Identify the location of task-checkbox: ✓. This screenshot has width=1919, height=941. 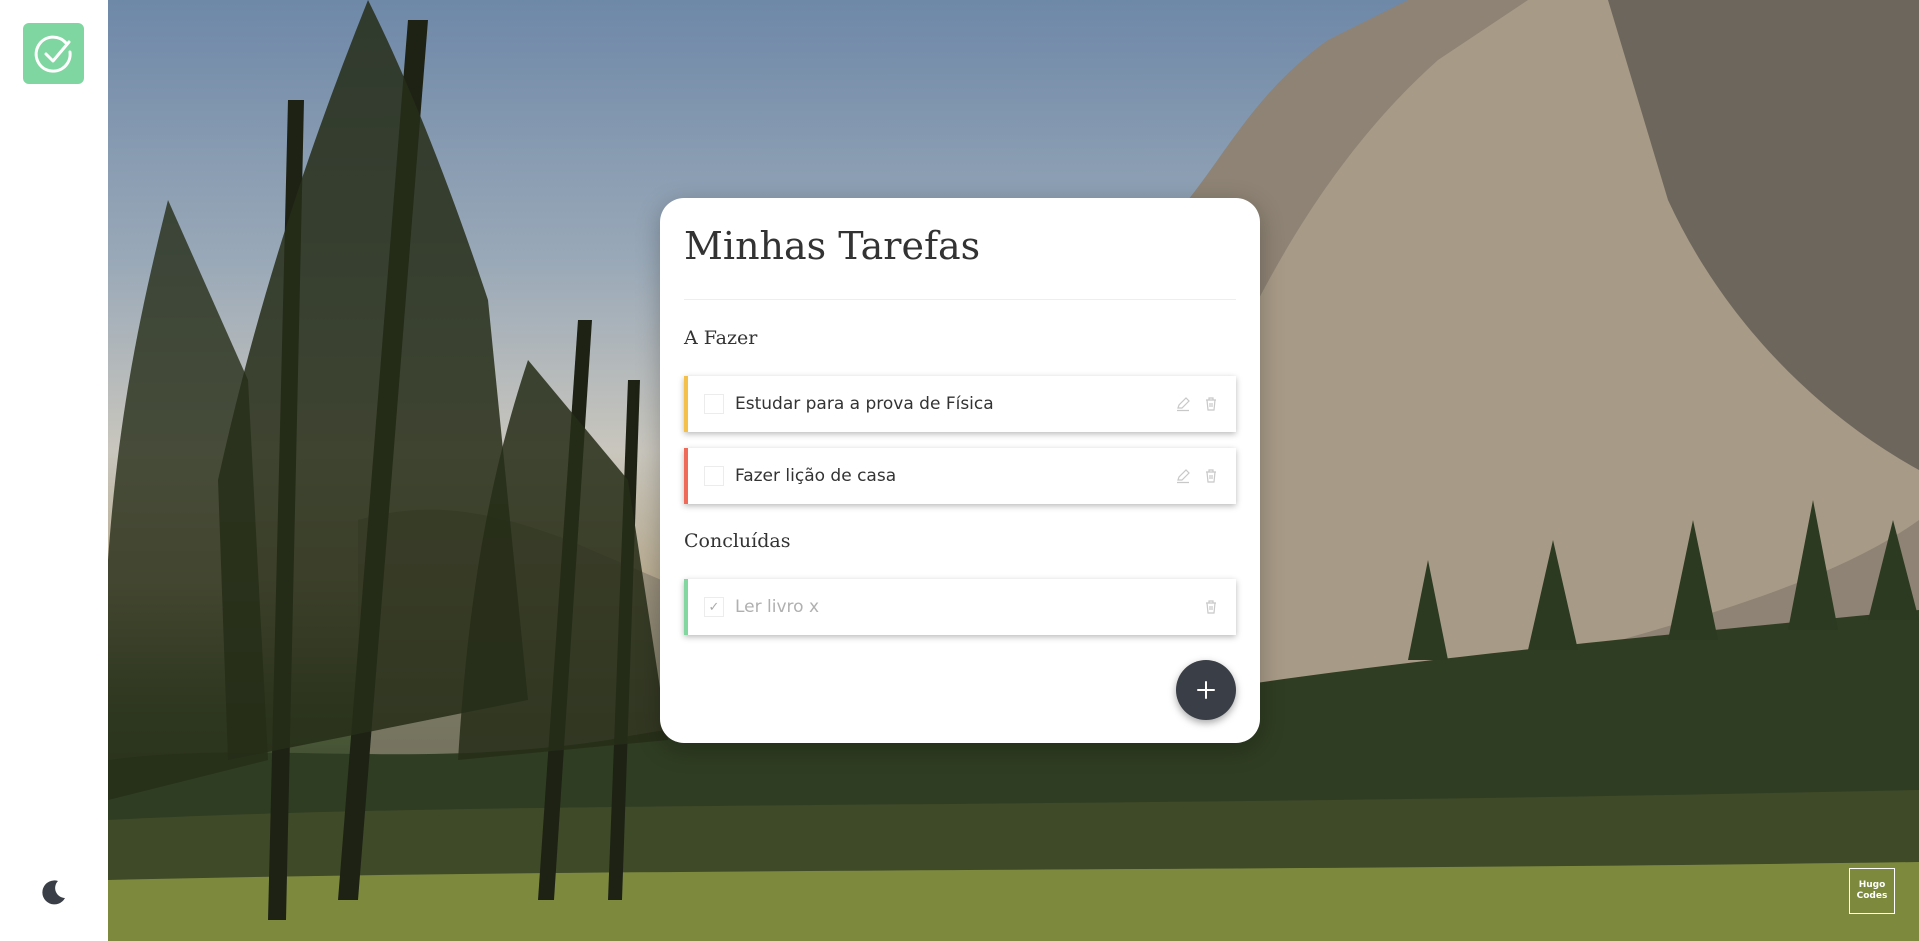
(714, 607).